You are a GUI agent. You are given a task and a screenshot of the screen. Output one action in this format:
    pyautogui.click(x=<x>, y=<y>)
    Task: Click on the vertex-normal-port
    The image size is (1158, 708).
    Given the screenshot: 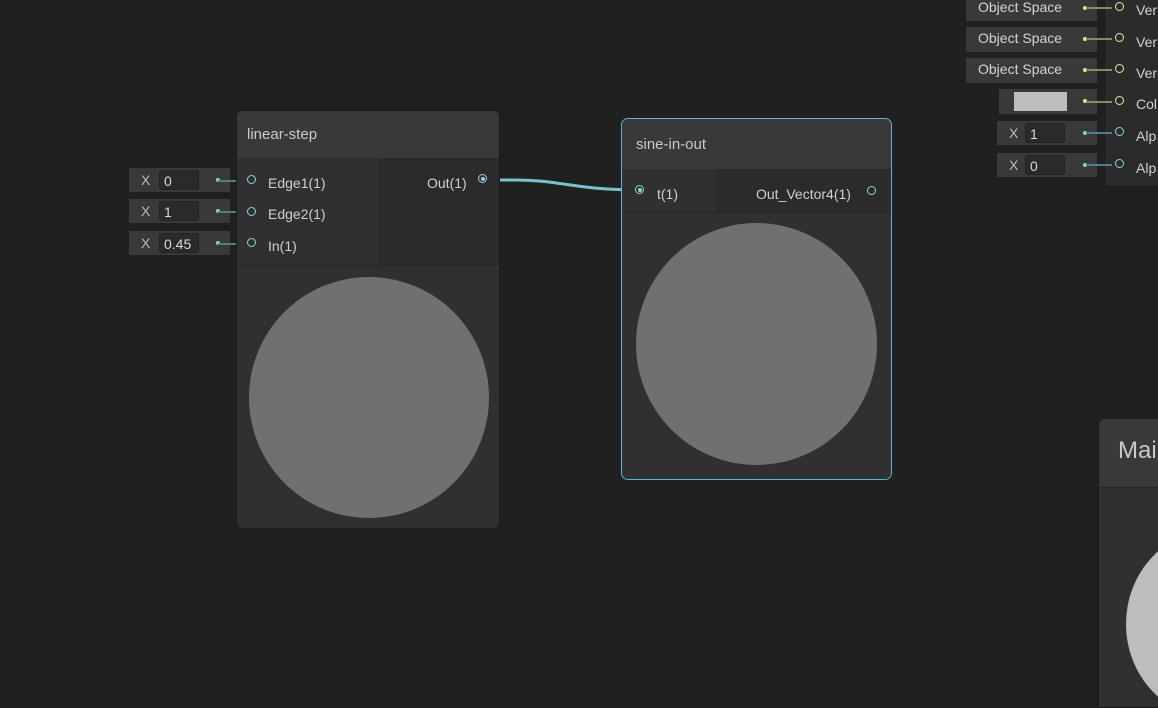 What is the action you would take?
    pyautogui.click(x=1119, y=37)
    